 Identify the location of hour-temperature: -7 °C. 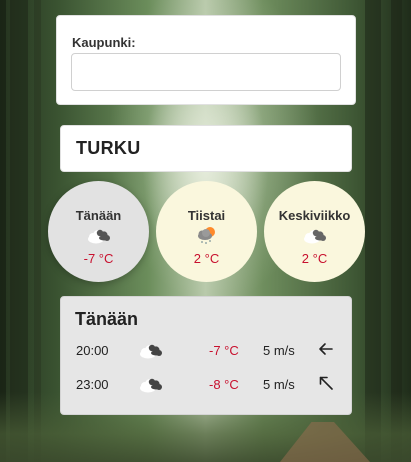
(224, 350).